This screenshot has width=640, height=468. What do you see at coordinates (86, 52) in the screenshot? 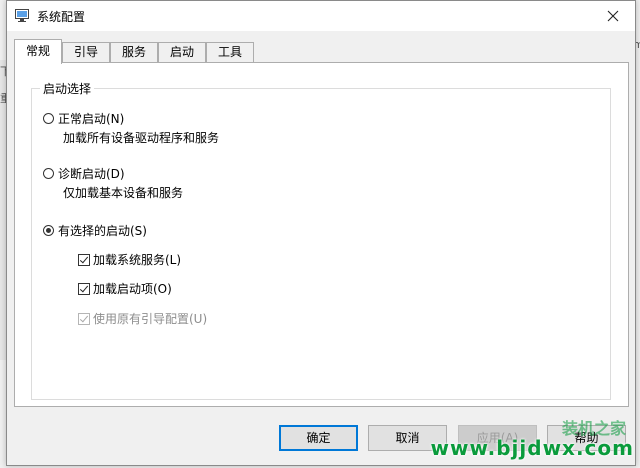
I see `tab-boot: 引导` at bounding box center [86, 52].